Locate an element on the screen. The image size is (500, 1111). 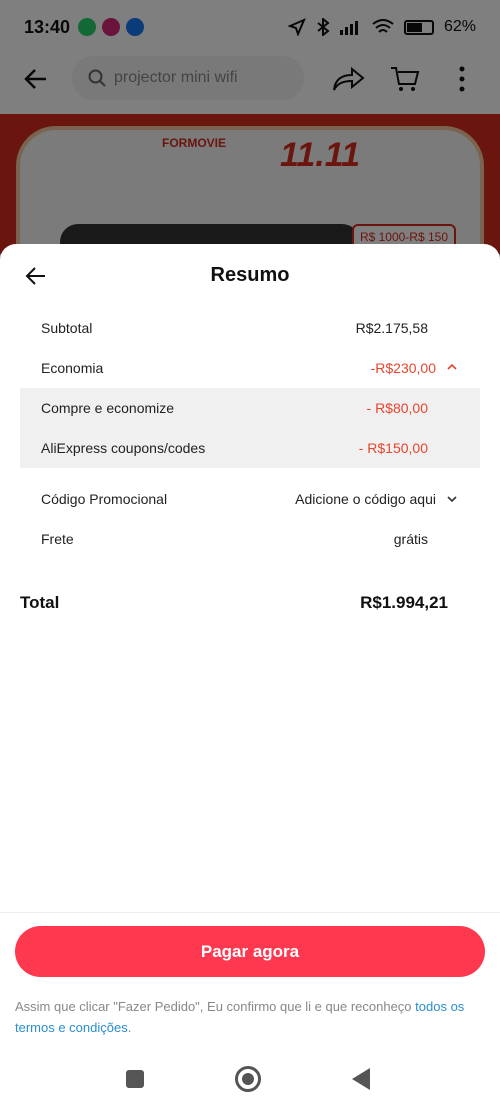
savings-item-value: - R$150,00 is located at coordinates (393, 448).